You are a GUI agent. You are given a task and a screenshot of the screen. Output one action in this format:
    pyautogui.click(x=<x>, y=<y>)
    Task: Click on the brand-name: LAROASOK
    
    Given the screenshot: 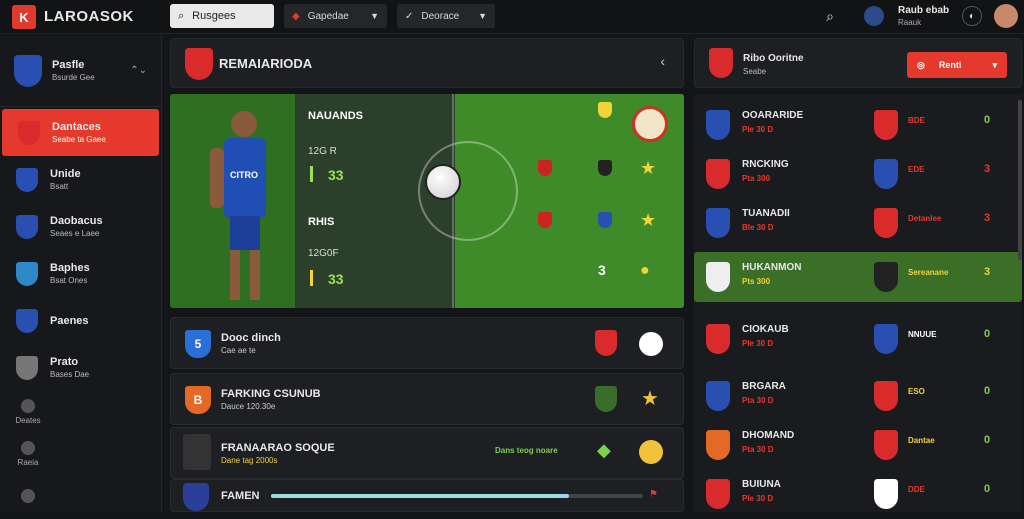 What is the action you would take?
    pyautogui.click(x=89, y=16)
    